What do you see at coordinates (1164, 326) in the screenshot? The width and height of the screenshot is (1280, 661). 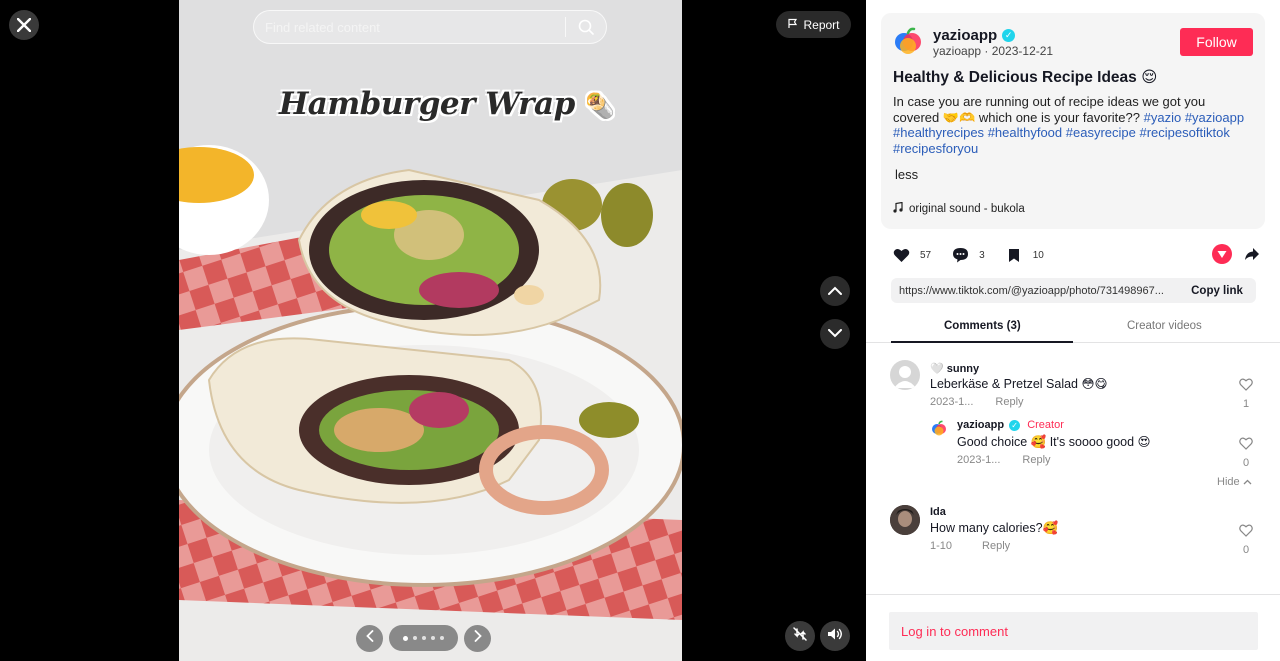 I see `tab-creator-videos: Creator videos` at bounding box center [1164, 326].